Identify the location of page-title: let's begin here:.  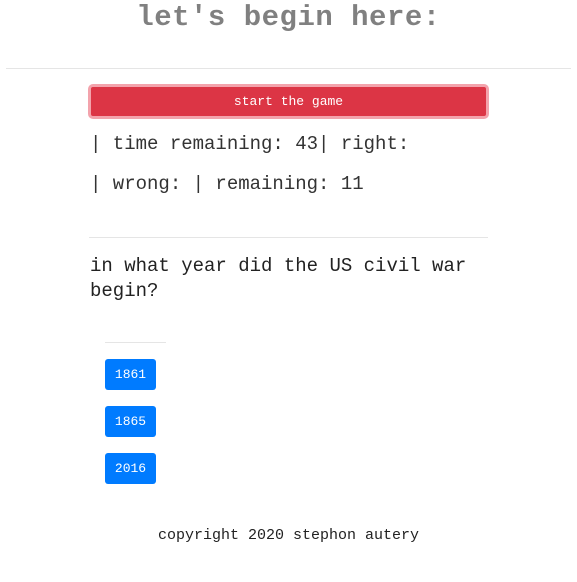
(288, 17).